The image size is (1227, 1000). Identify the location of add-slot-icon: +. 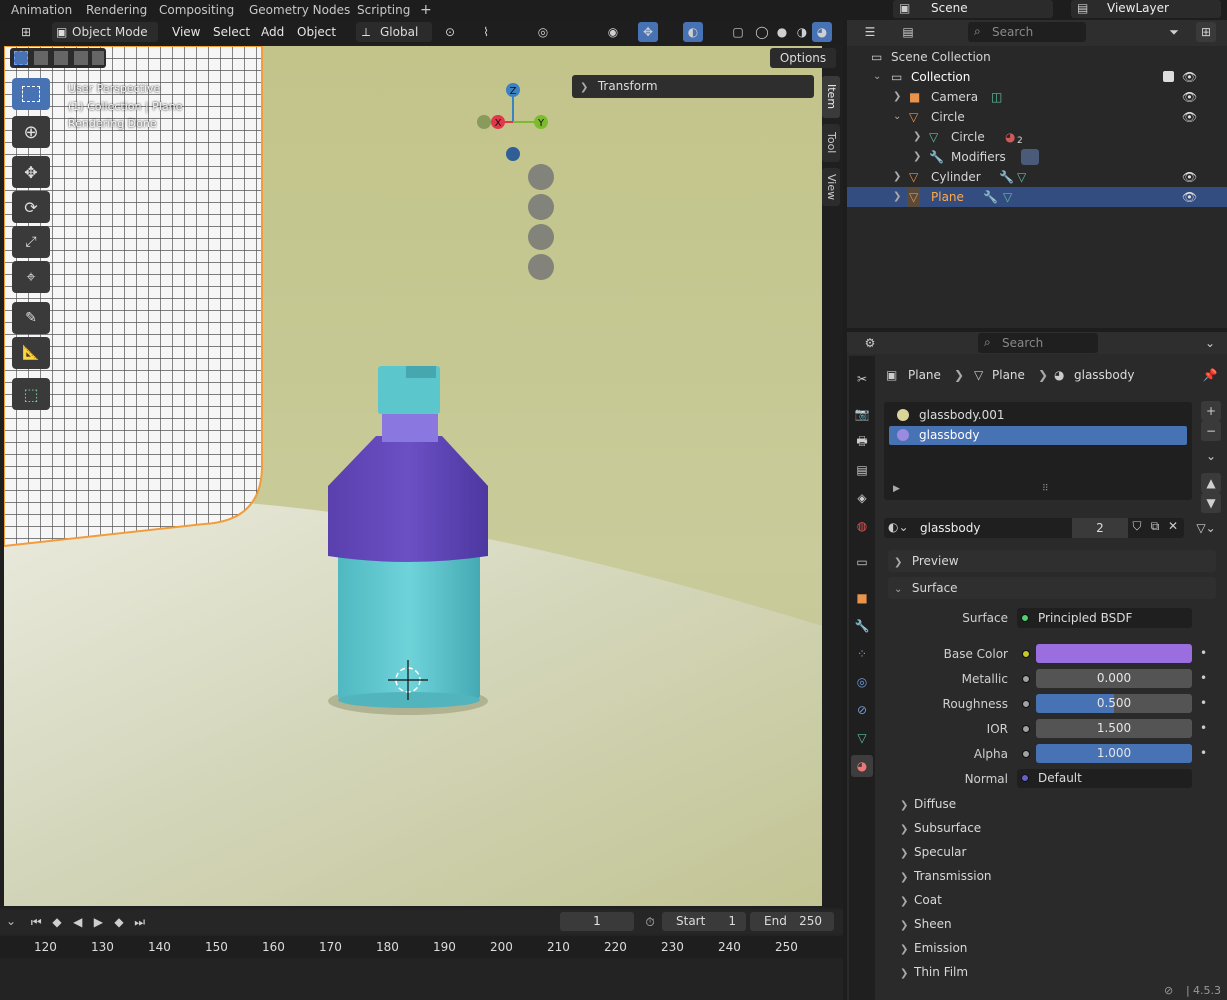
(1211, 411).